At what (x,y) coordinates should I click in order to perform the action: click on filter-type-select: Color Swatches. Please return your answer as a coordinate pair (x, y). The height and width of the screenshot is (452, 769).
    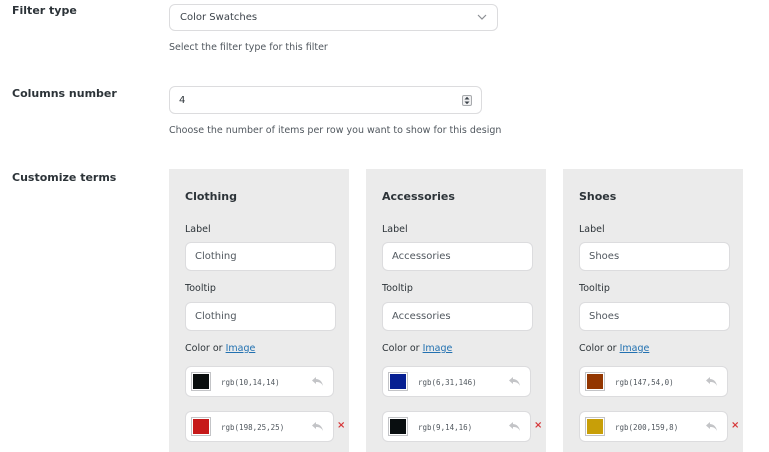
    Looking at the image, I should click on (333, 17).